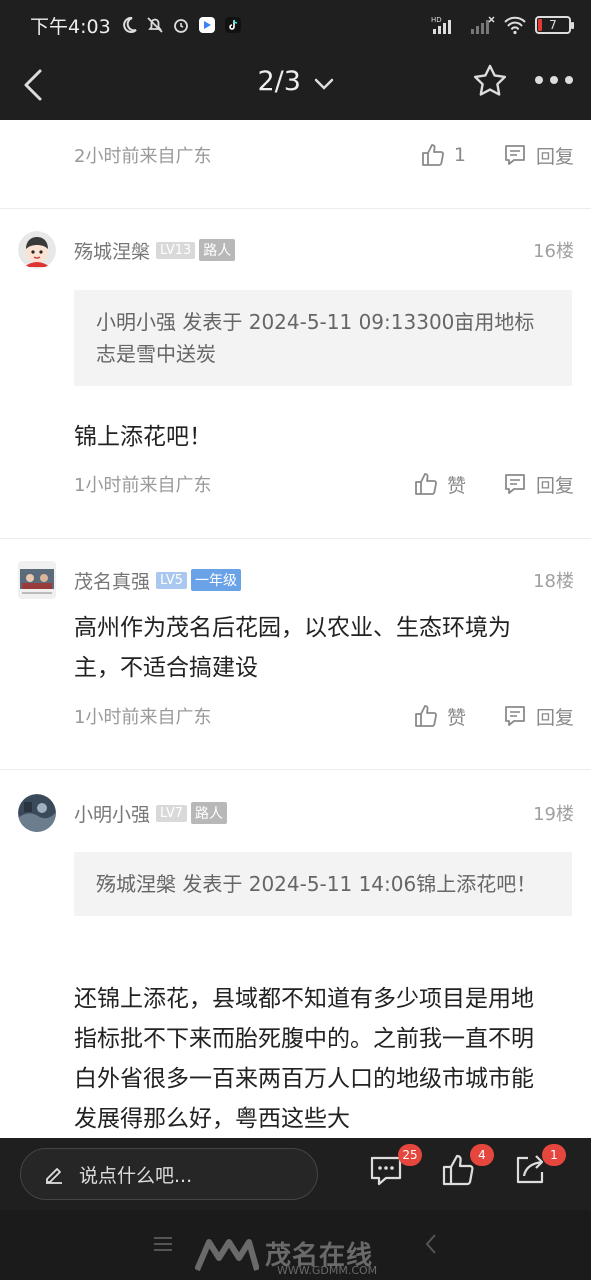 This screenshot has height=1280, width=591. Describe the element at coordinates (155, 25) in the screenshot. I see `bell-off-icon` at that location.